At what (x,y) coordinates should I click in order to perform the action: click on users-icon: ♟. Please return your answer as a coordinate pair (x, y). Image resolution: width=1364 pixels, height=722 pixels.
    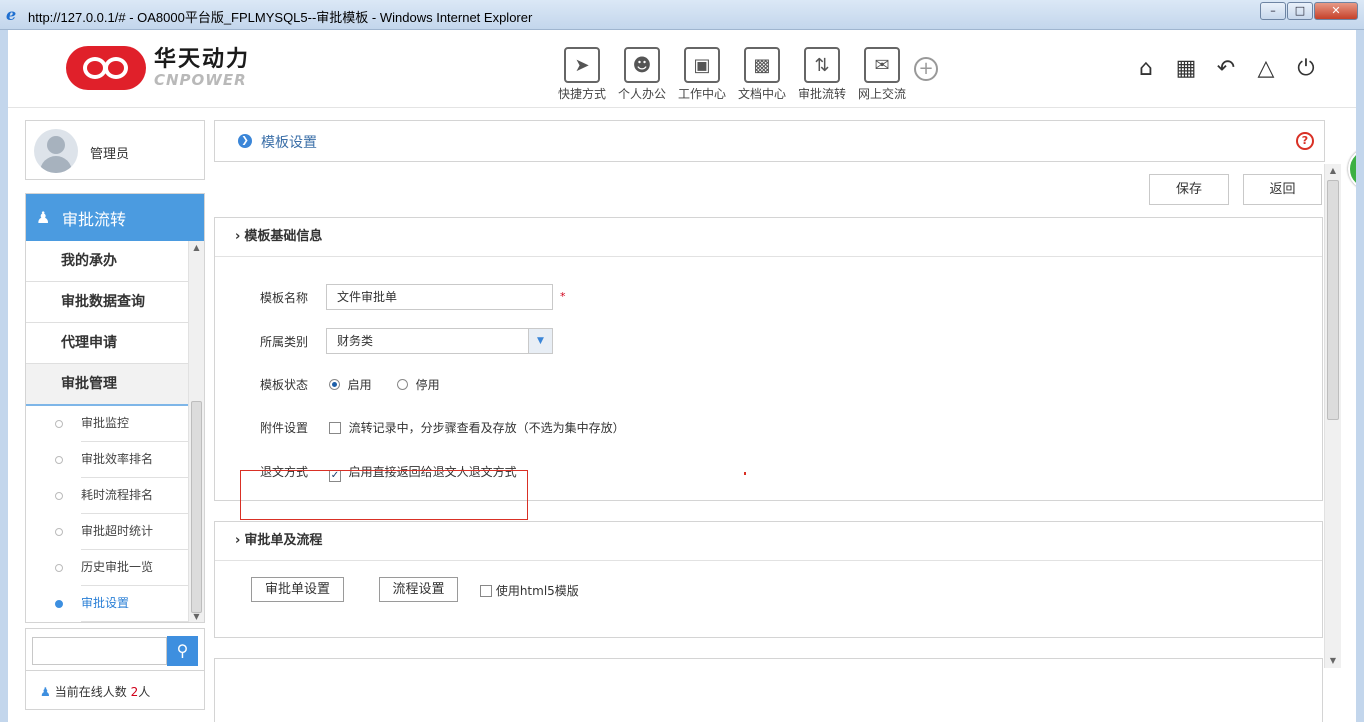
    Looking at the image, I should click on (45, 692).